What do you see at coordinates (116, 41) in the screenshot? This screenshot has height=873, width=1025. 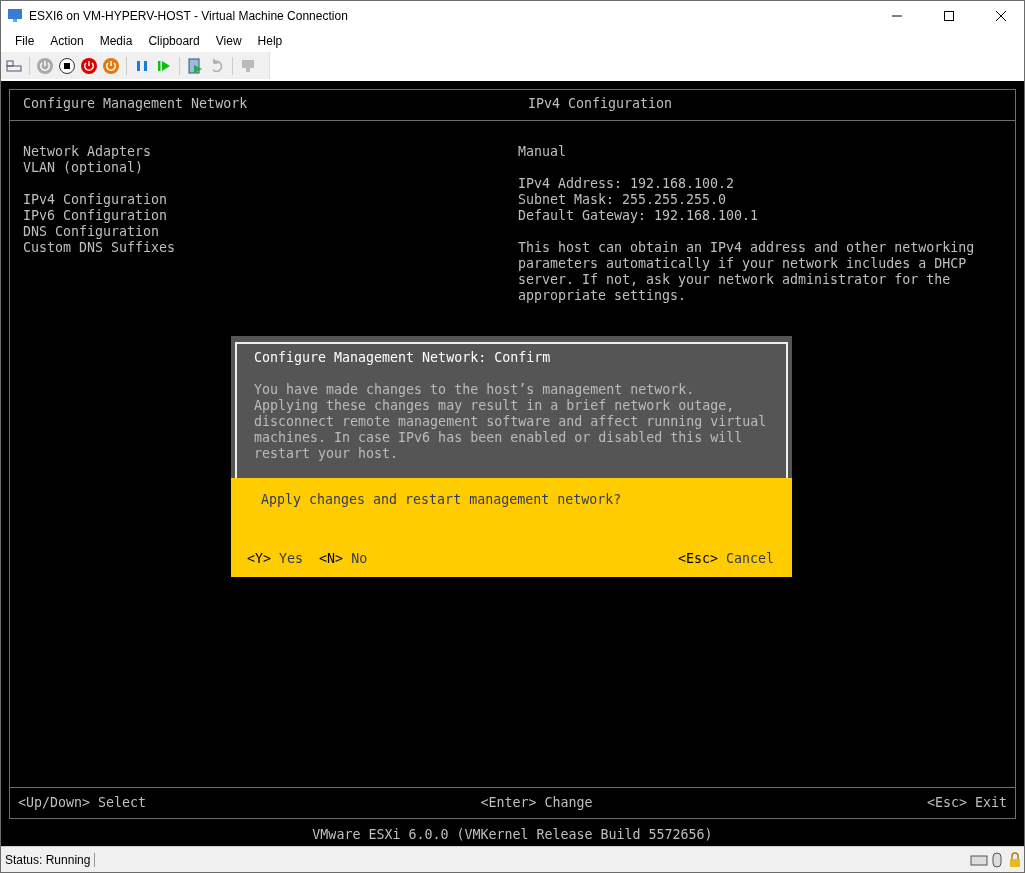 I see `menu-item: Media` at bounding box center [116, 41].